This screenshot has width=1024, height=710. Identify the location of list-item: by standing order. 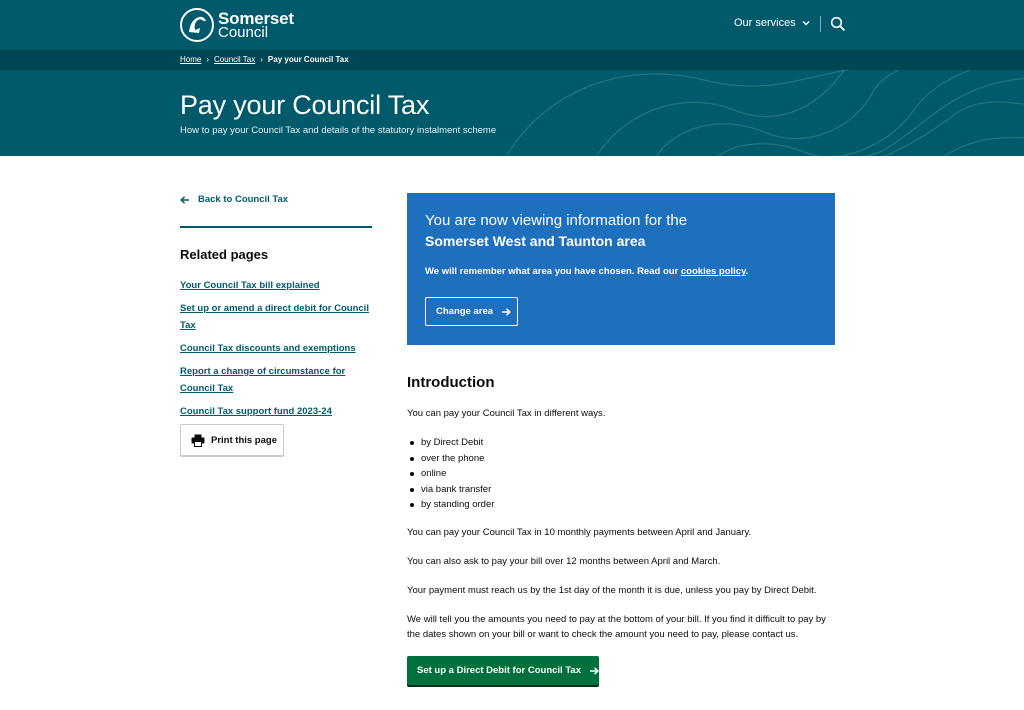
(450, 505).